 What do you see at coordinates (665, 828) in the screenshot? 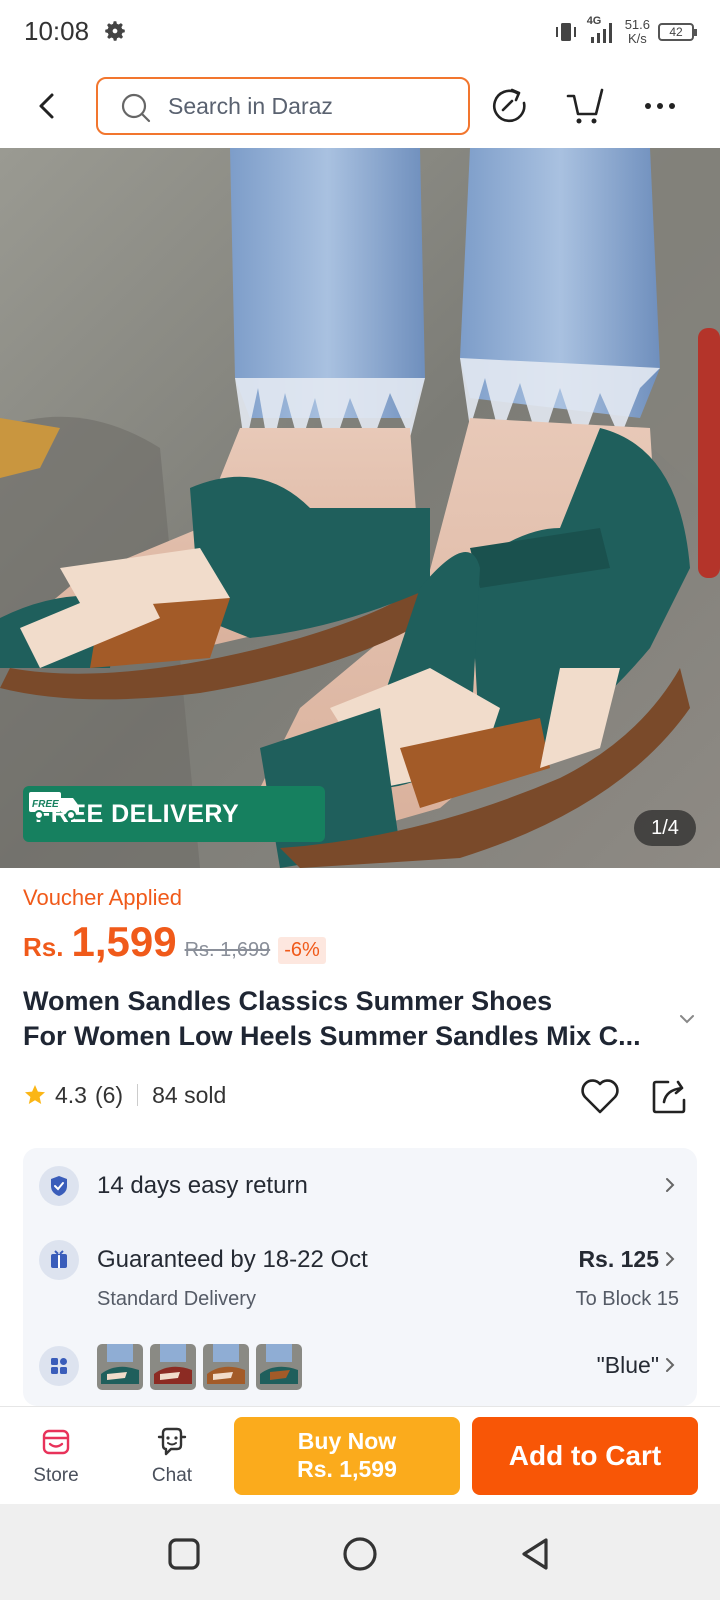
I see `image-counter: 1/4` at bounding box center [665, 828].